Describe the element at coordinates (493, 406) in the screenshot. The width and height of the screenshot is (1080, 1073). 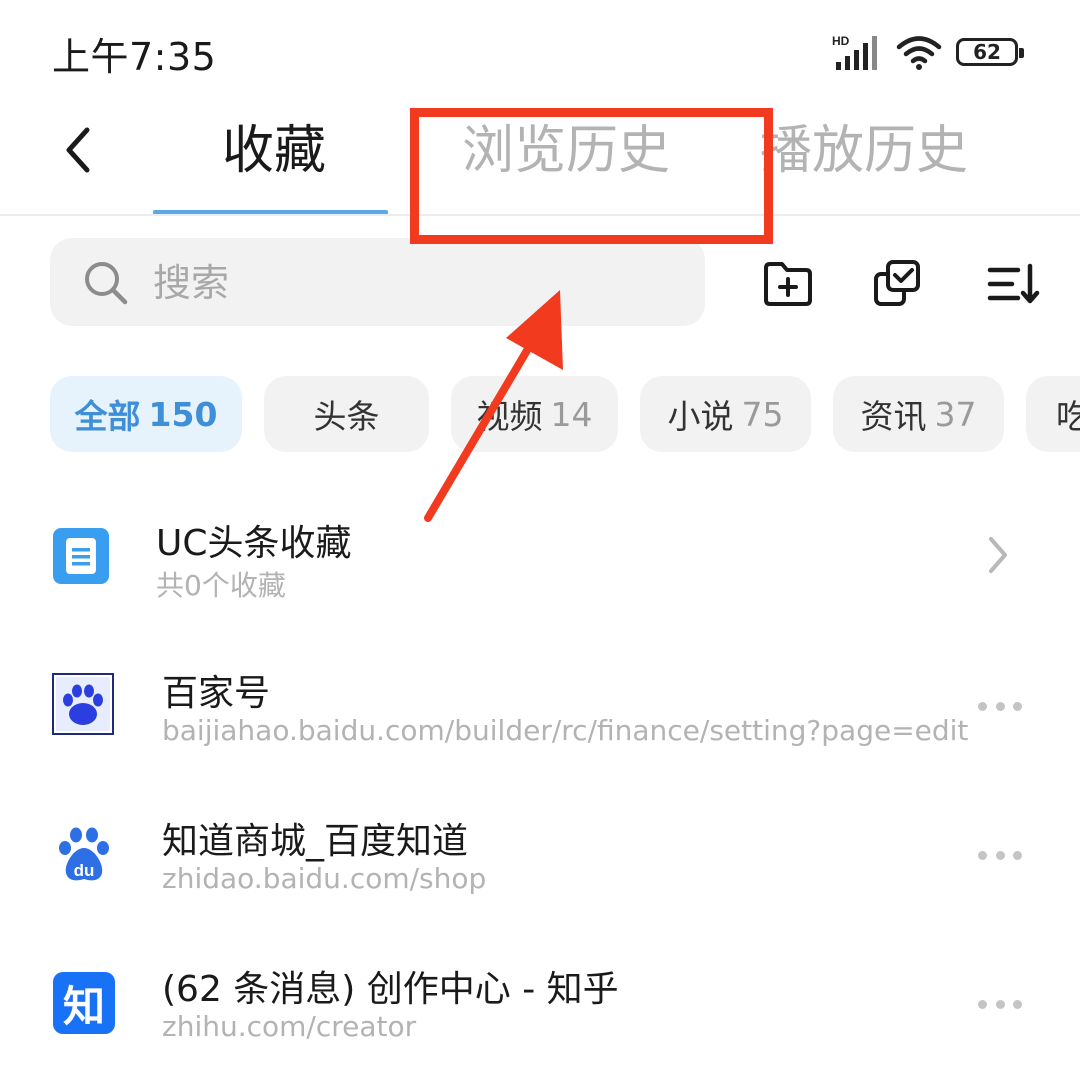
I see `annotation-arrow-icon` at that location.